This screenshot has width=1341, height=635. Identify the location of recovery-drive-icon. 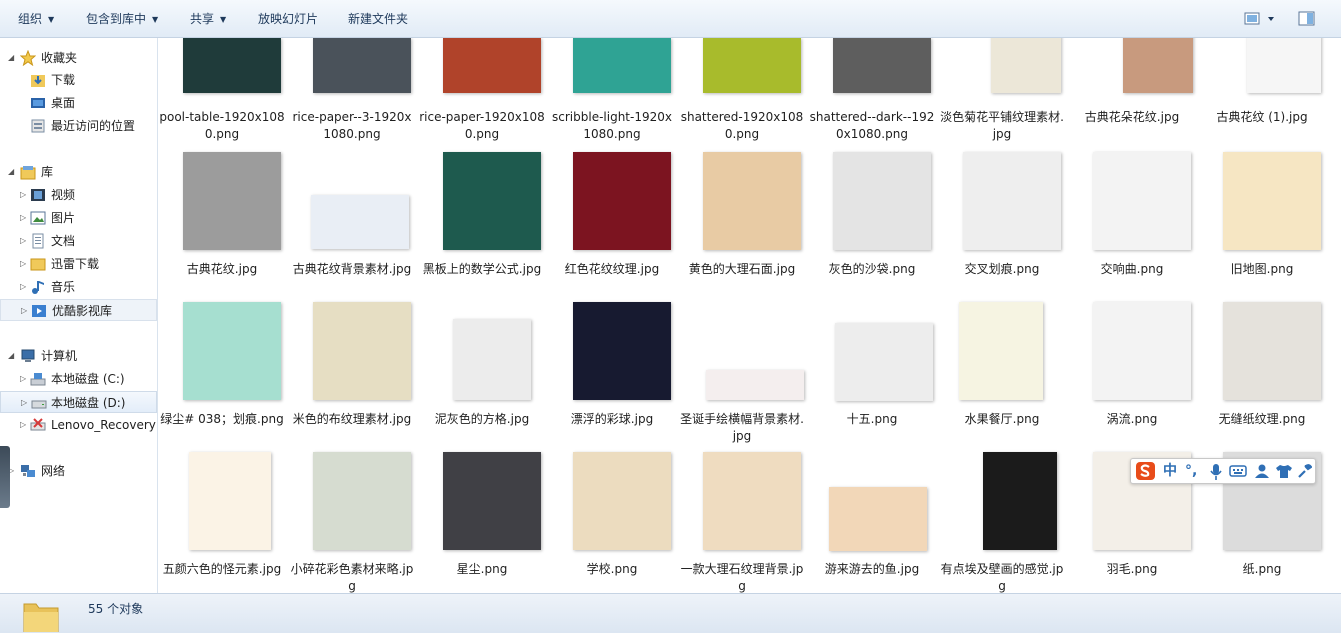
(38, 425).